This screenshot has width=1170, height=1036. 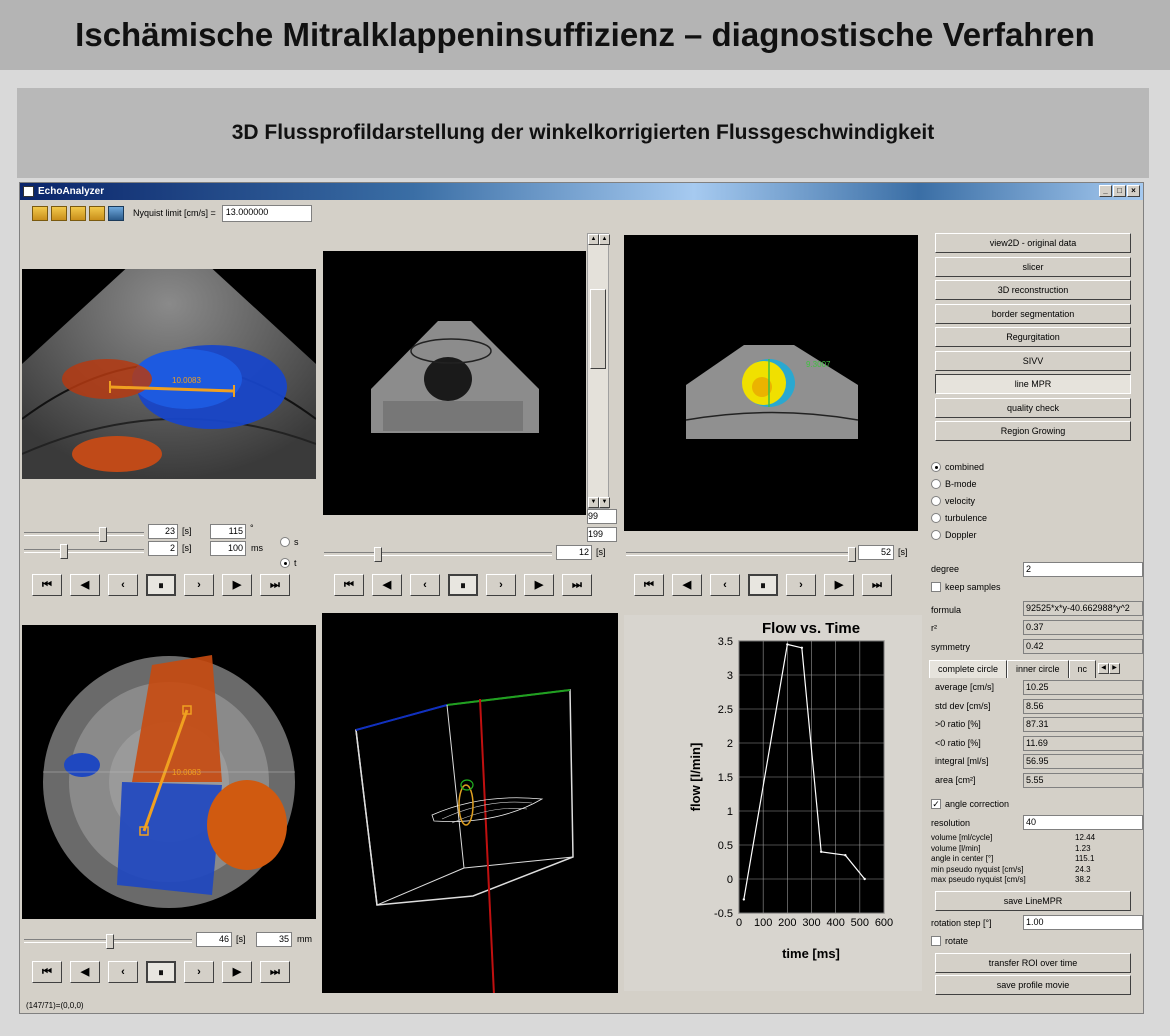 What do you see at coordinates (953, 501) in the screenshot?
I see `mode-radio-velocity: velocity` at bounding box center [953, 501].